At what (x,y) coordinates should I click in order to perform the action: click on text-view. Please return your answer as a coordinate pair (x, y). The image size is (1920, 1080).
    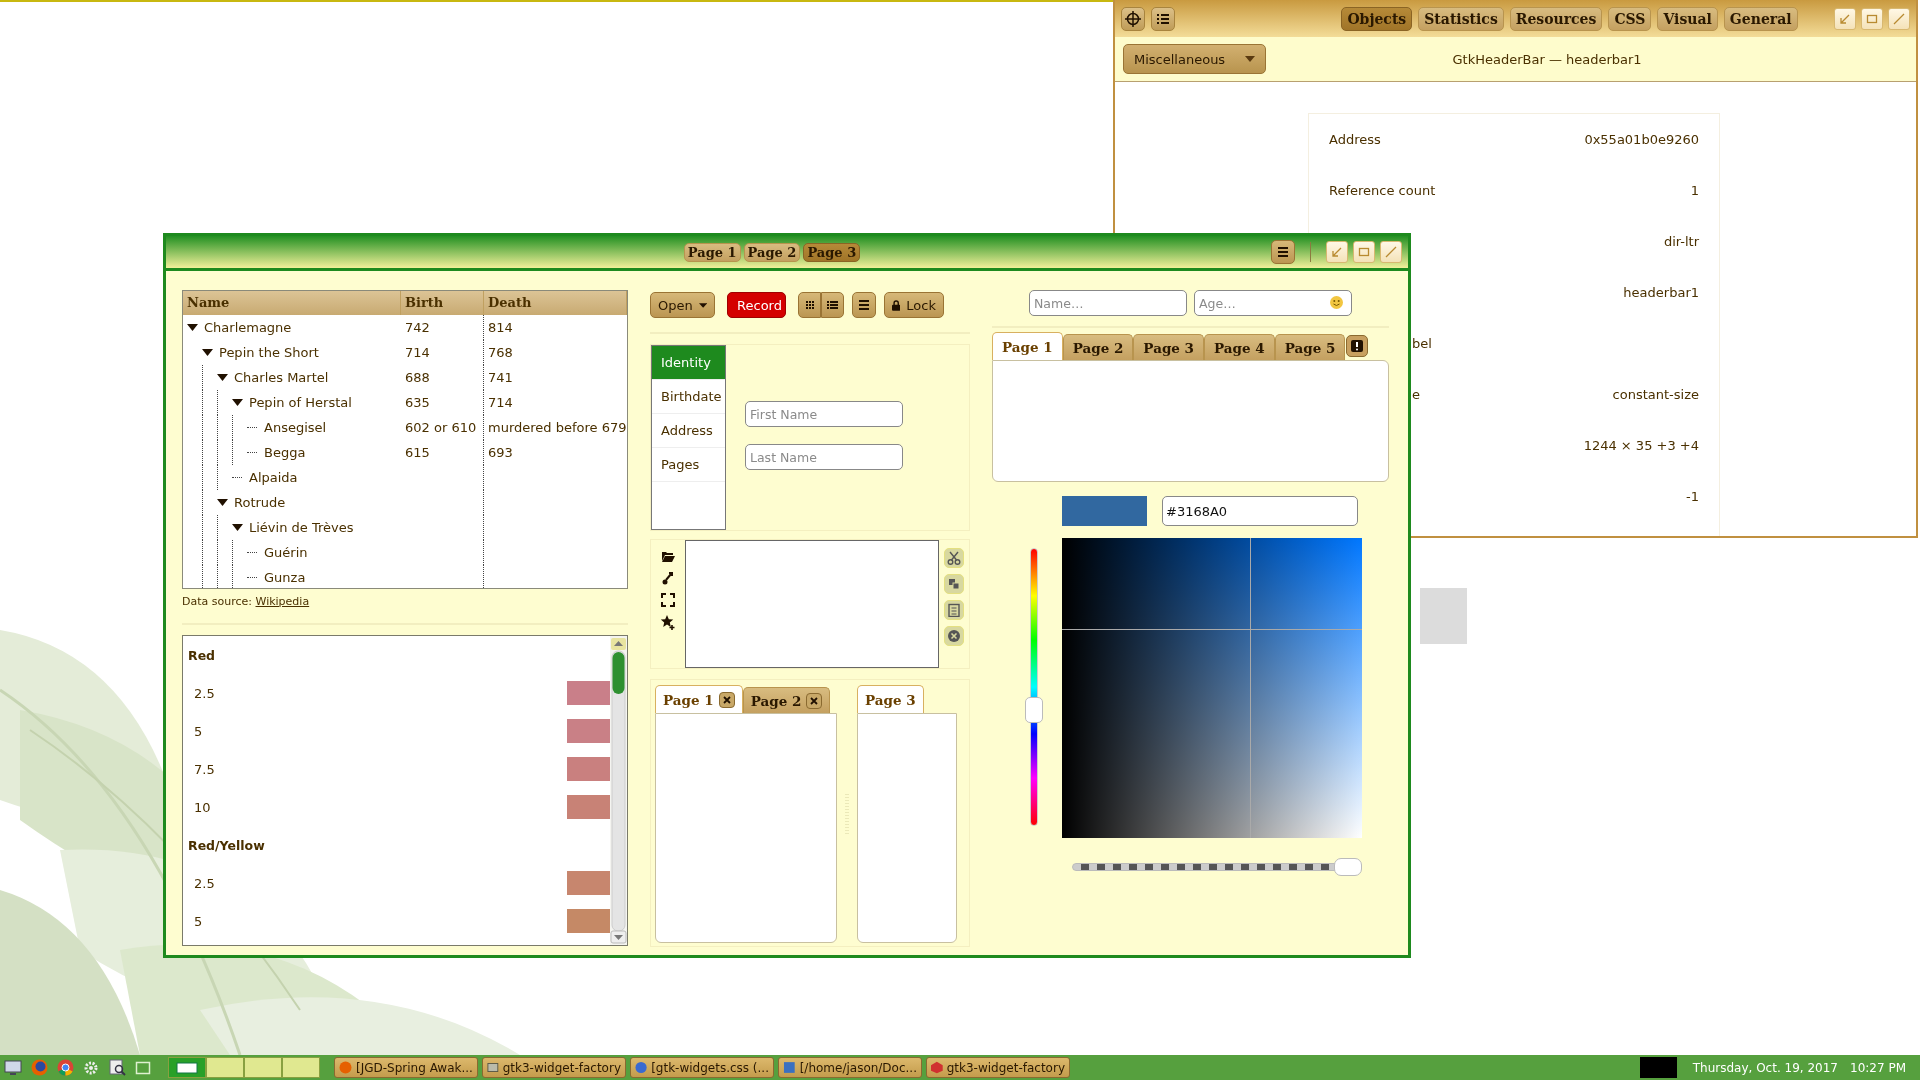
    Looking at the image, I should click on (812, 604).